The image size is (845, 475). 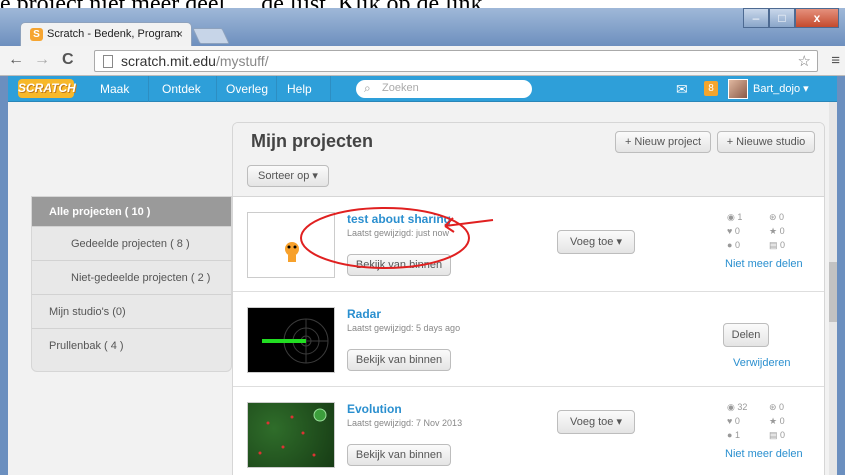 What do you see at coordinates (682, 89) in the screenshot?
I see `messages-icon: ✉` at bounding box center [682, 89].